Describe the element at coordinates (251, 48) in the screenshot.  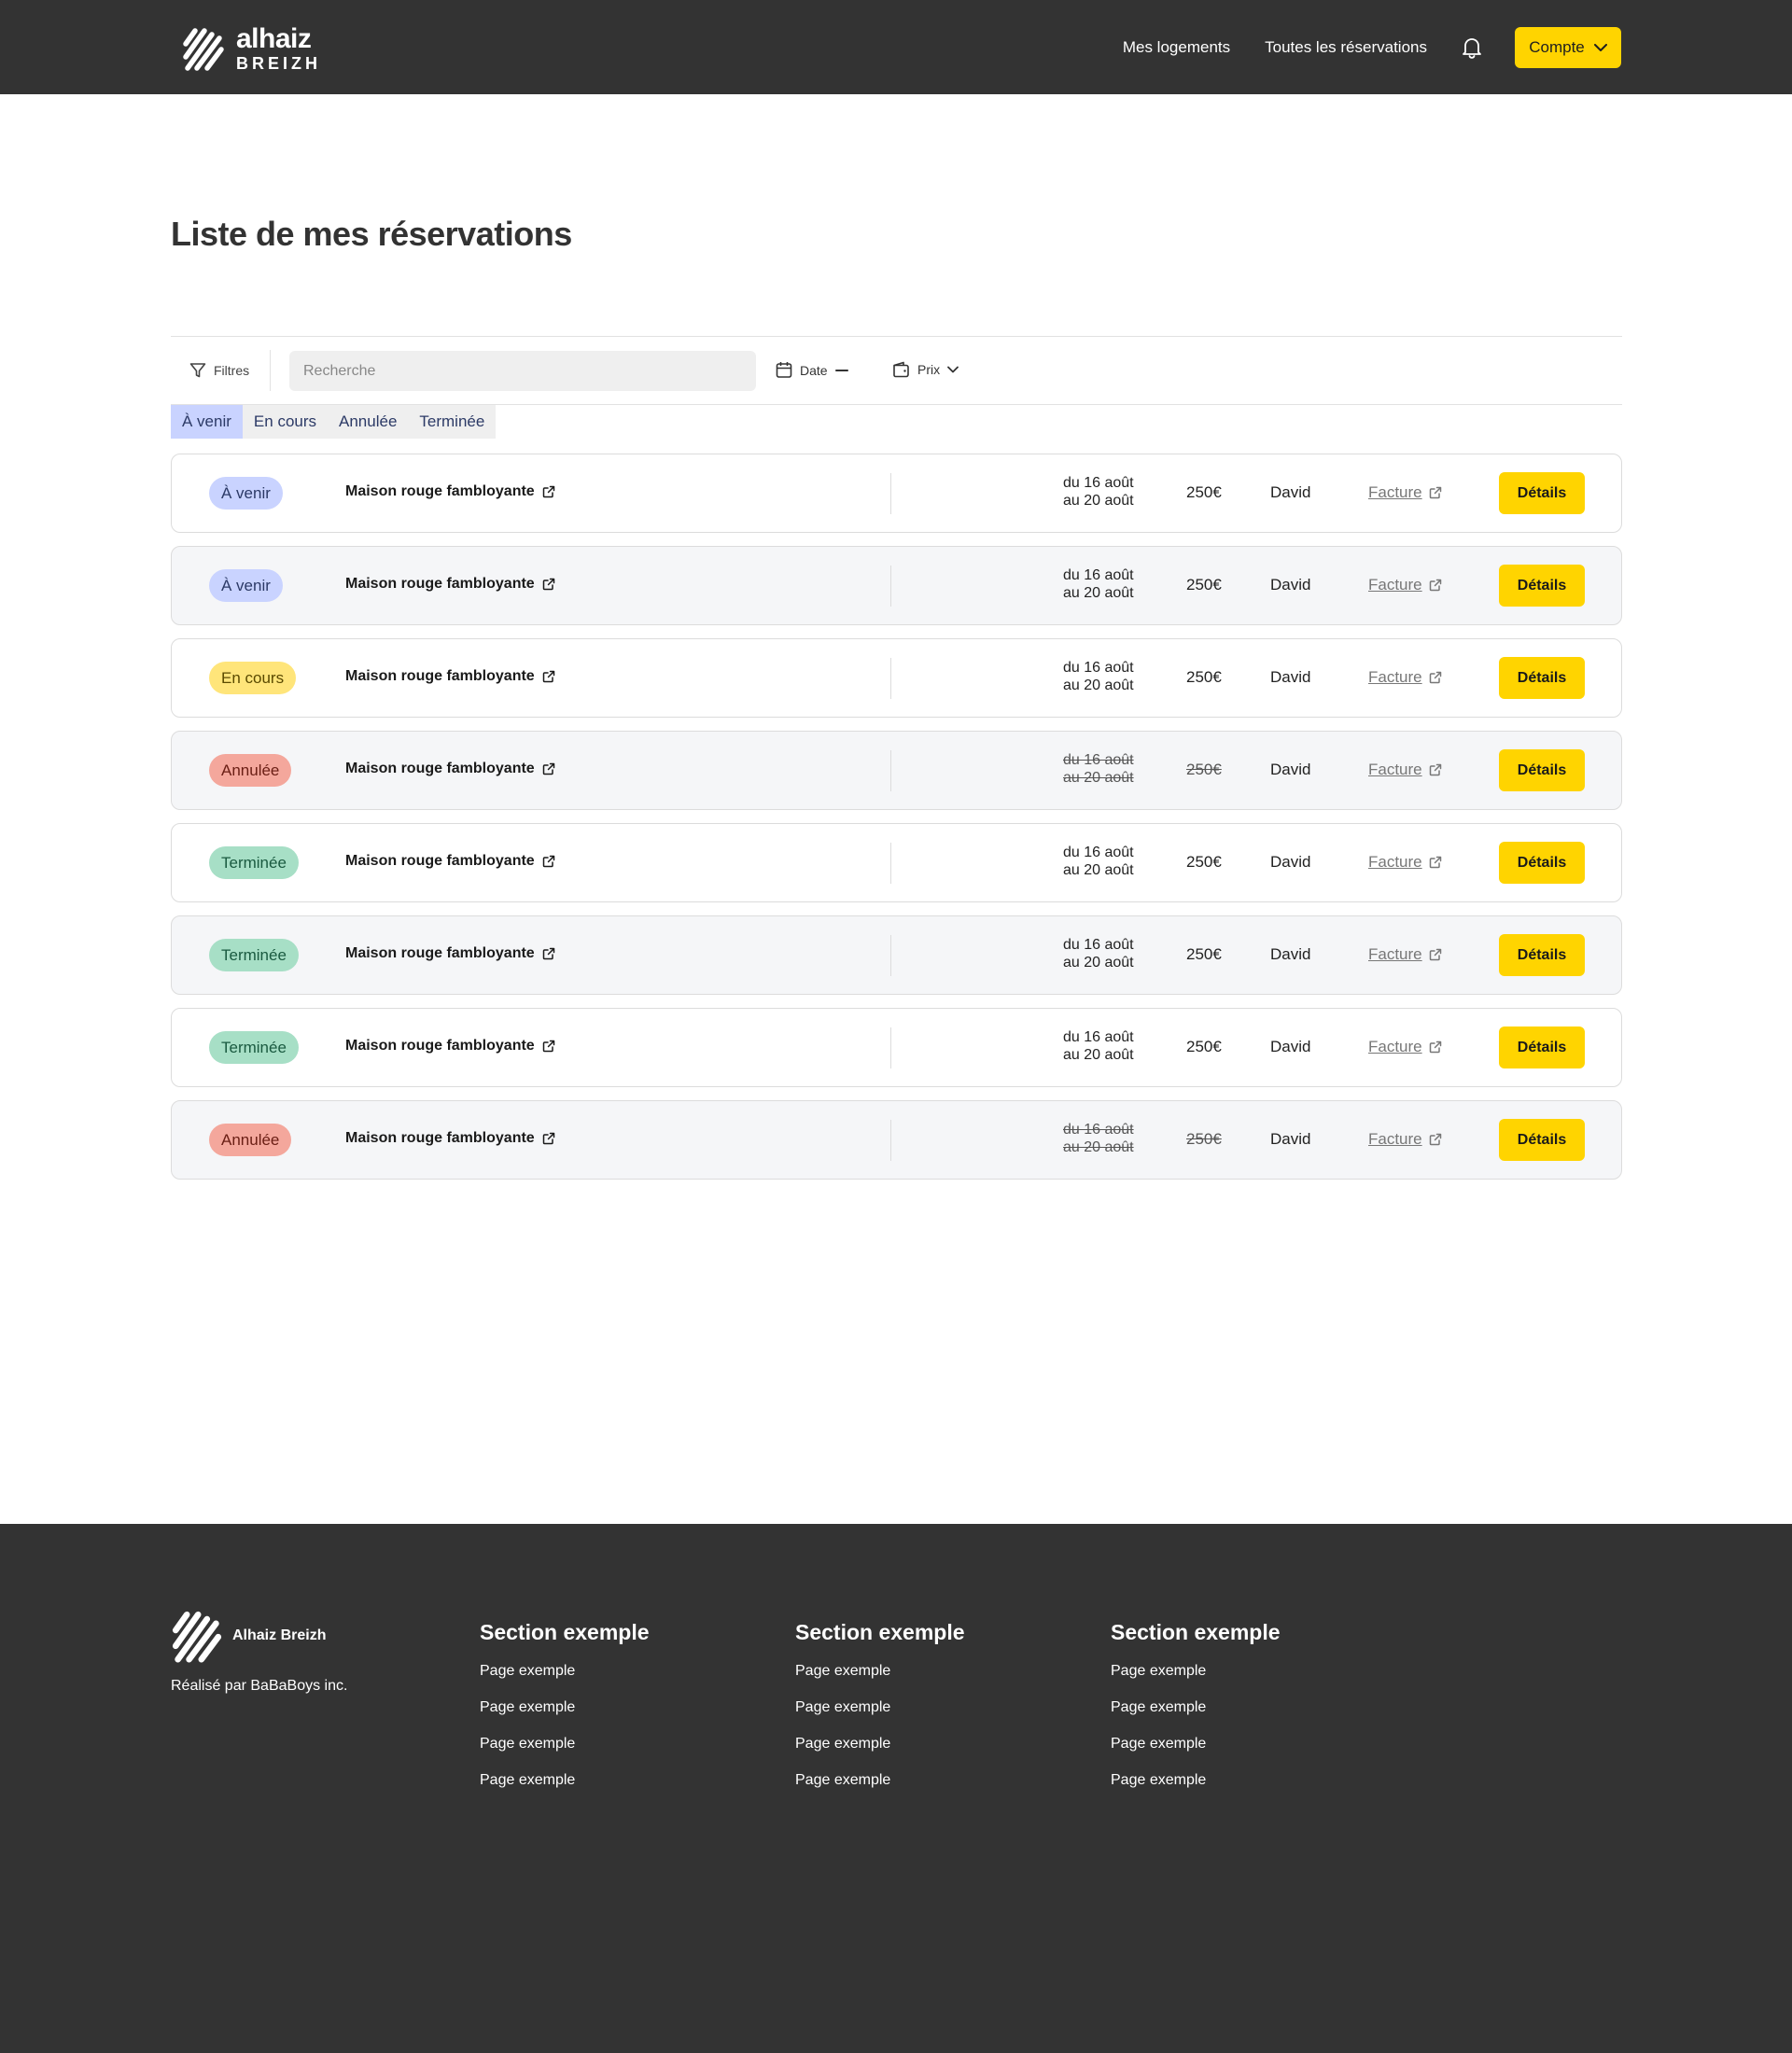
I see `brand-logo: alhaiz BREIZH` at that location.